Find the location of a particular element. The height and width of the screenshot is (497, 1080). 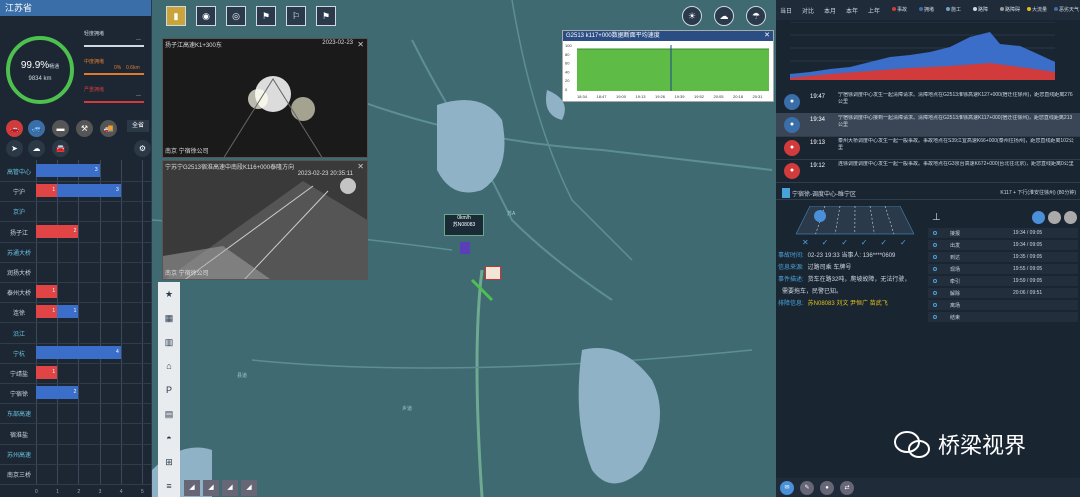

bar-row: 宁宿徐 2 is located at coordinates (76, 393).